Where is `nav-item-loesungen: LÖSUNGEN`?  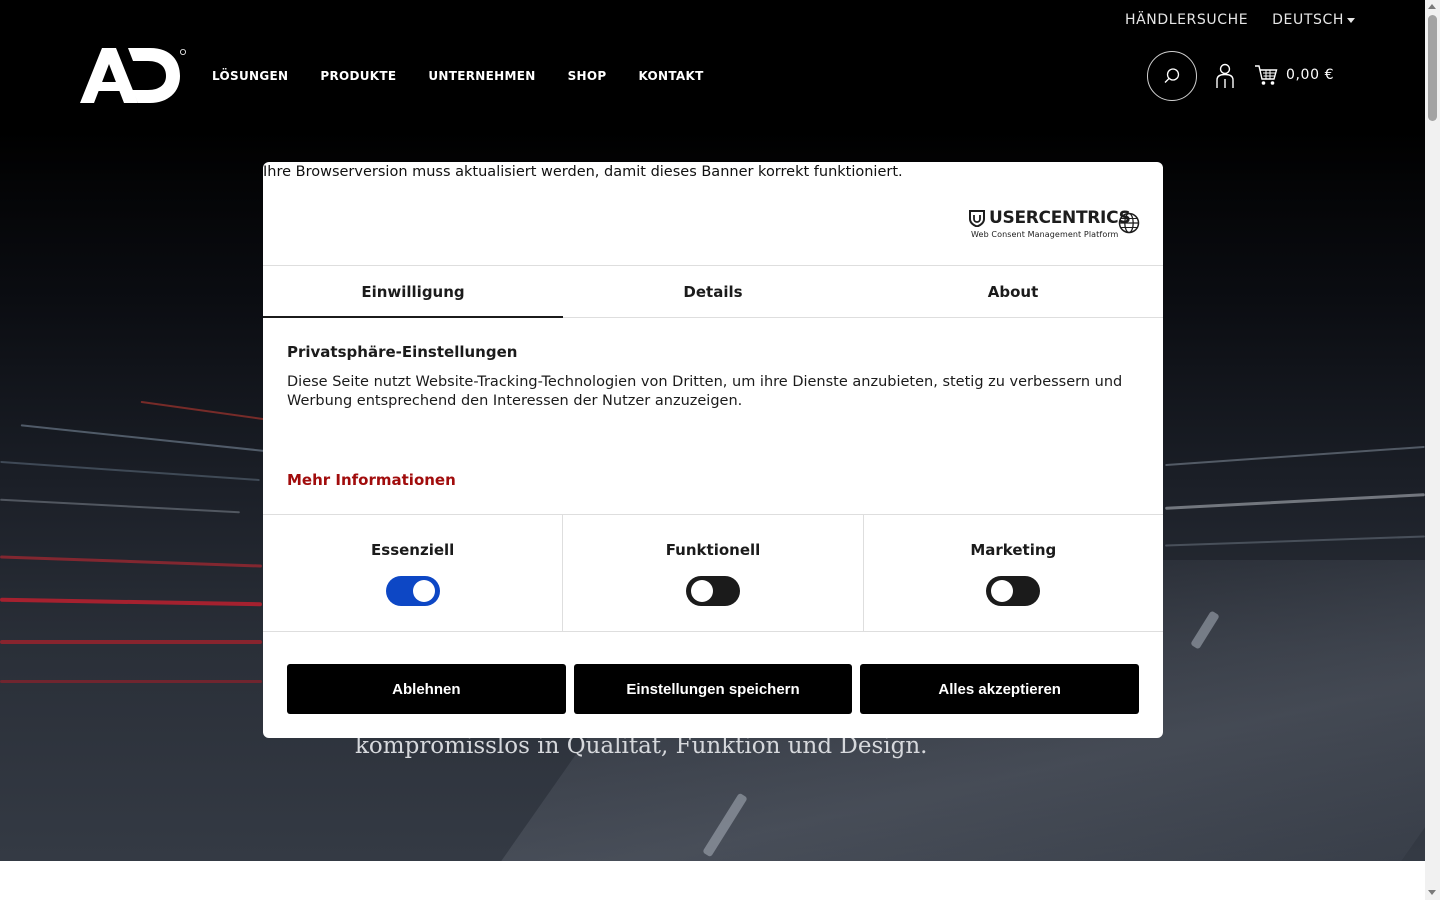
nav-item-loesungen: LÖSUNGEN is located at coordinates (250, 76).